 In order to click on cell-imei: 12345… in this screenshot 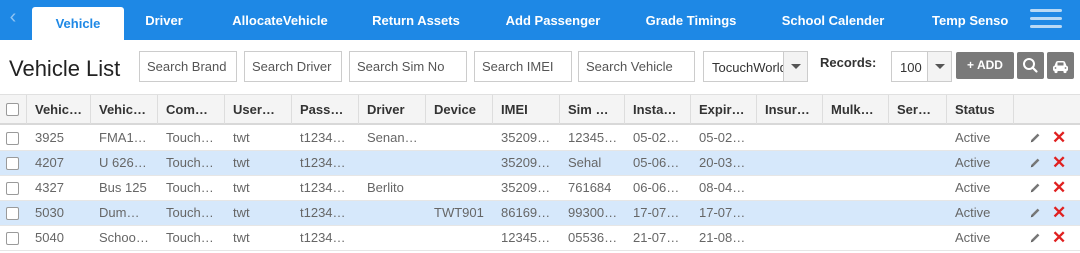, I will do `click(526, 237)`.